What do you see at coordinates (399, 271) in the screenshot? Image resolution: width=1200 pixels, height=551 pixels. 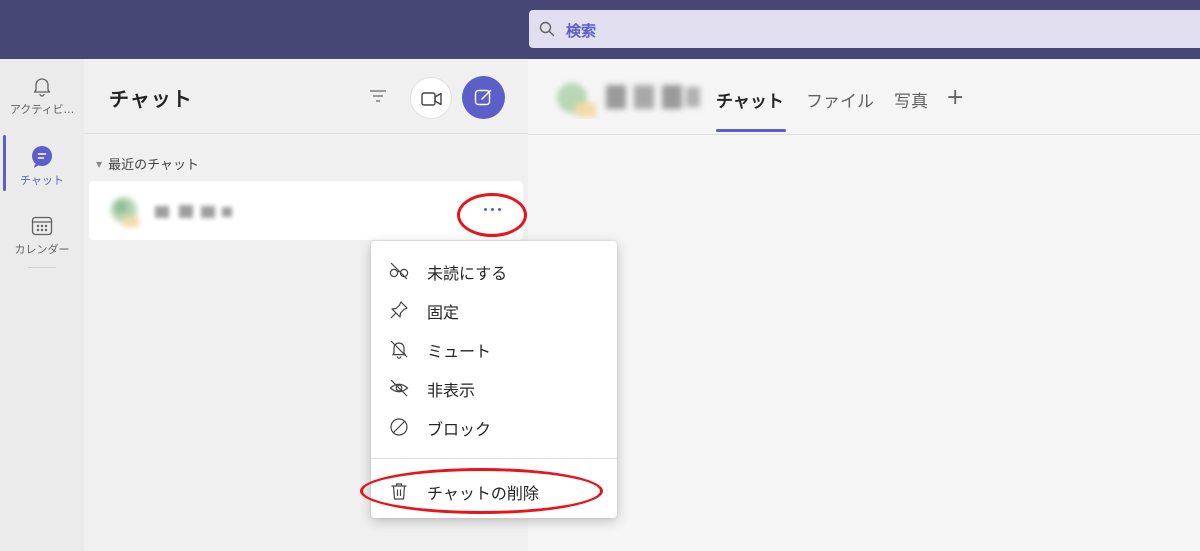 I see `glasses-off-icon` at bounding box center [399, 271].